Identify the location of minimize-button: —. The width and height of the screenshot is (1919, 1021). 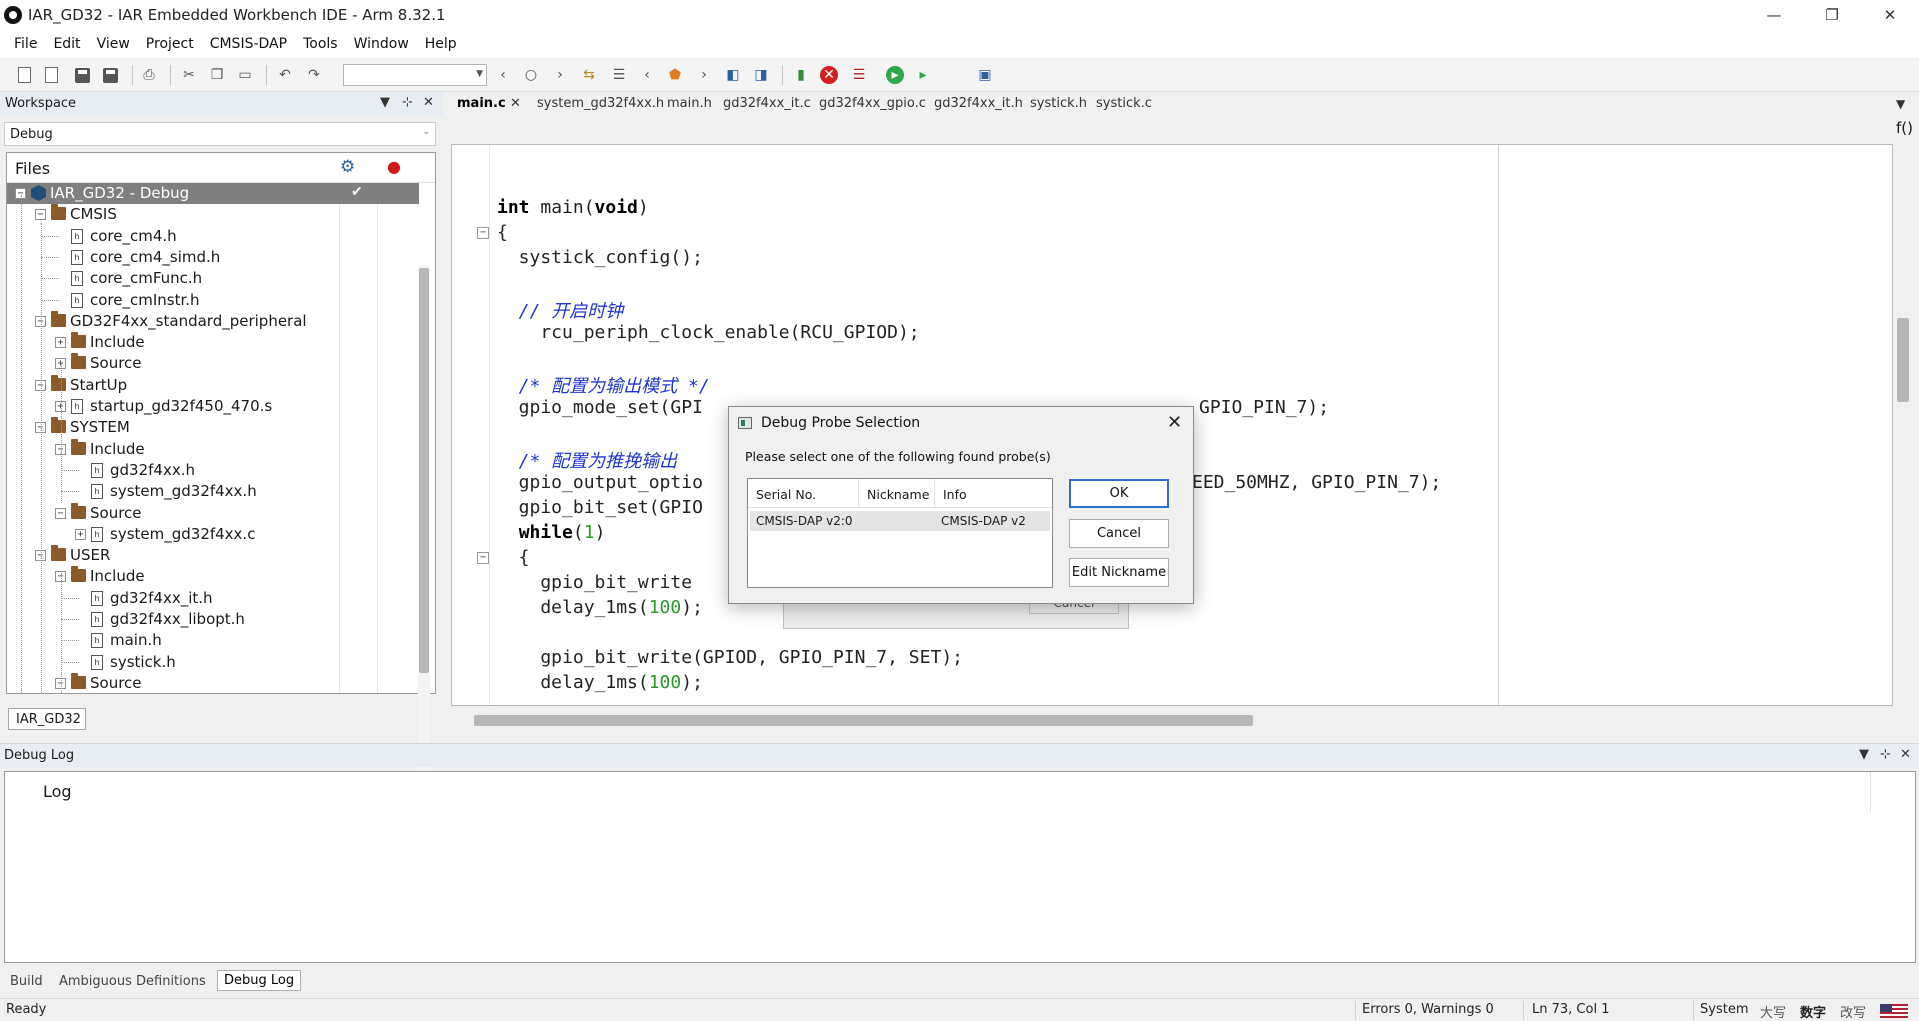
(1774, 15).